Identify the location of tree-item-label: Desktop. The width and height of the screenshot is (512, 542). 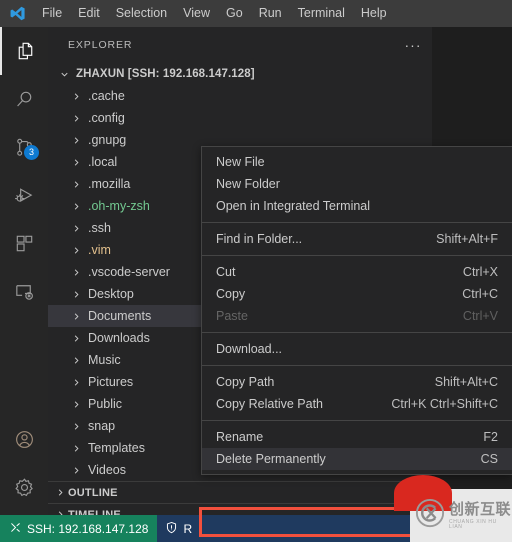
(111, 294).